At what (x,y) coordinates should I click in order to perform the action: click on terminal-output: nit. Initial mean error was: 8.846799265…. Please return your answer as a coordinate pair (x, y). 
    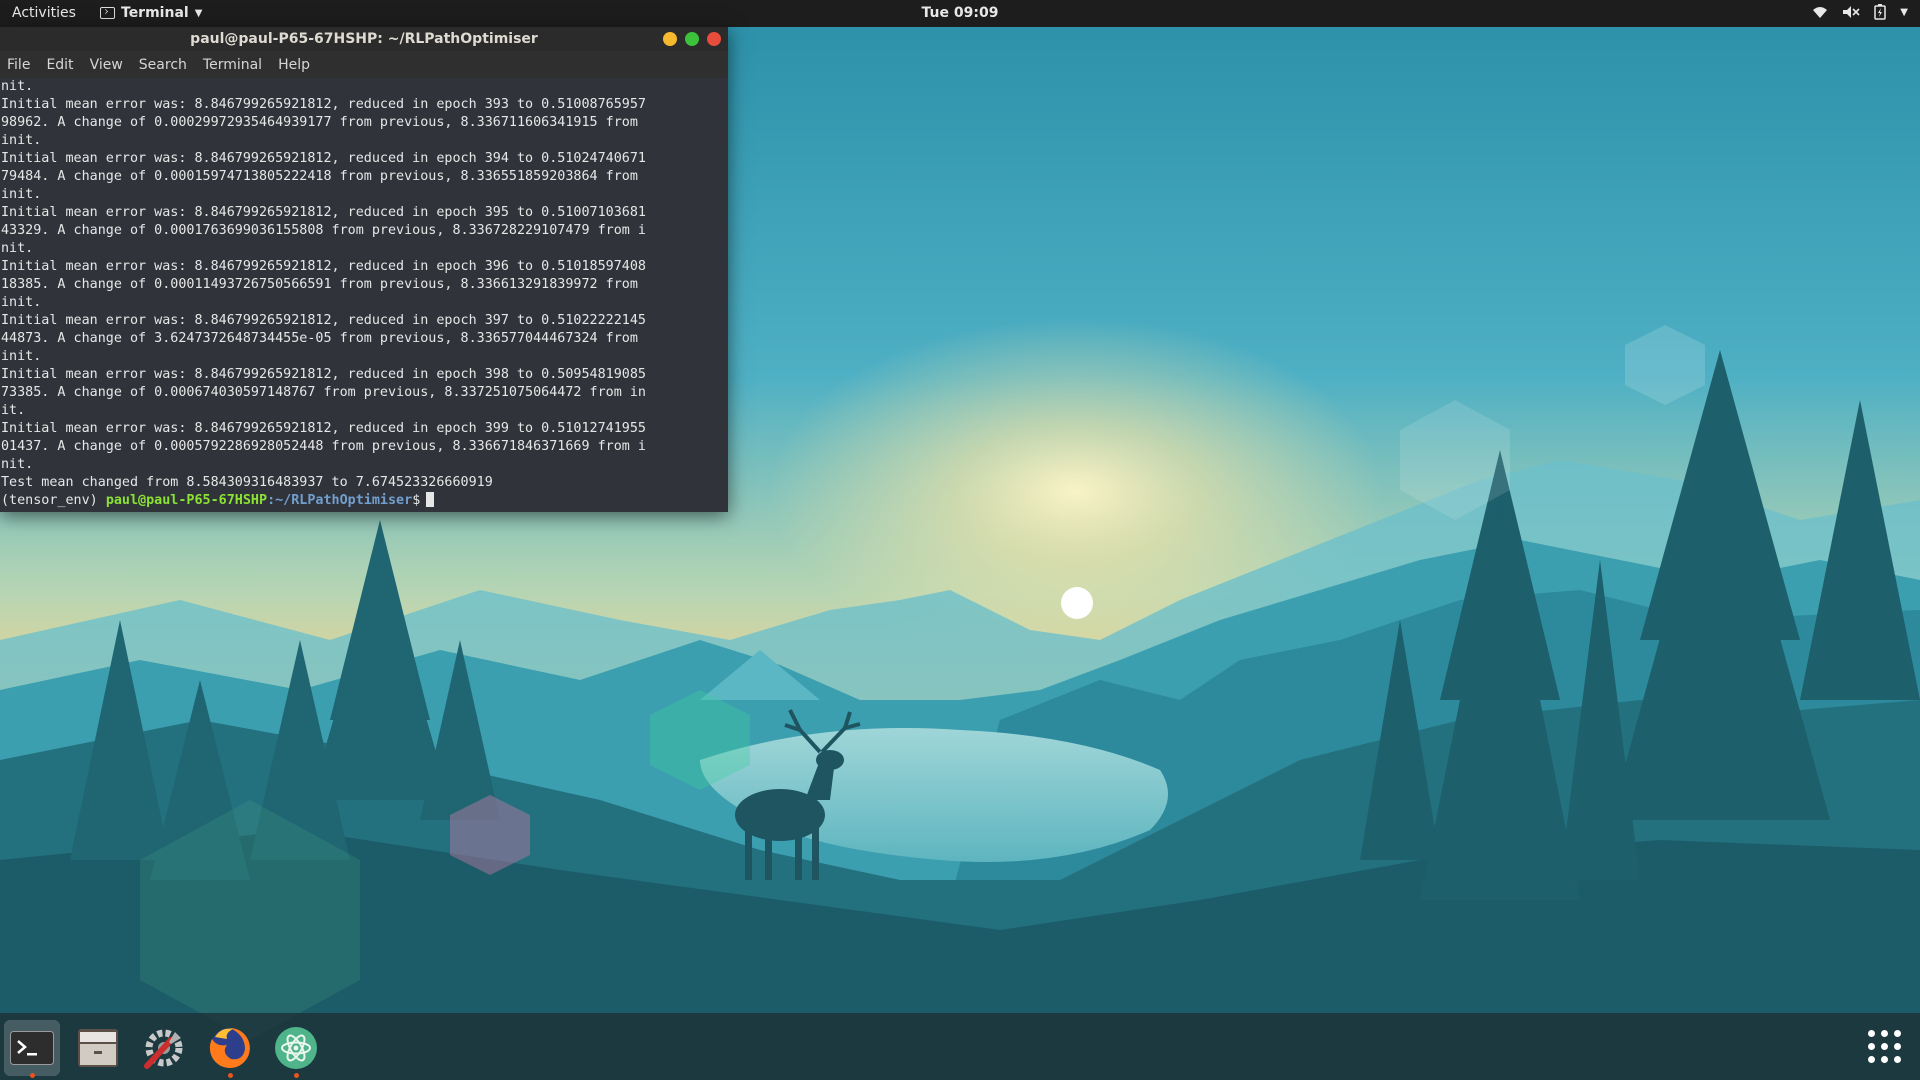
    Looking at the image, I should click on (323, 284).